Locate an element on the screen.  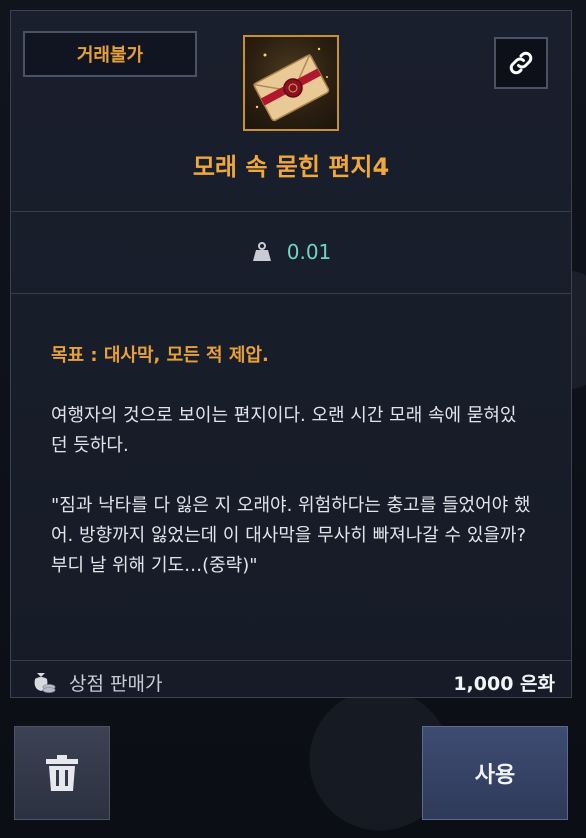
trade-restriction-badge: 거래불가 is located at coordinates (110, 54).